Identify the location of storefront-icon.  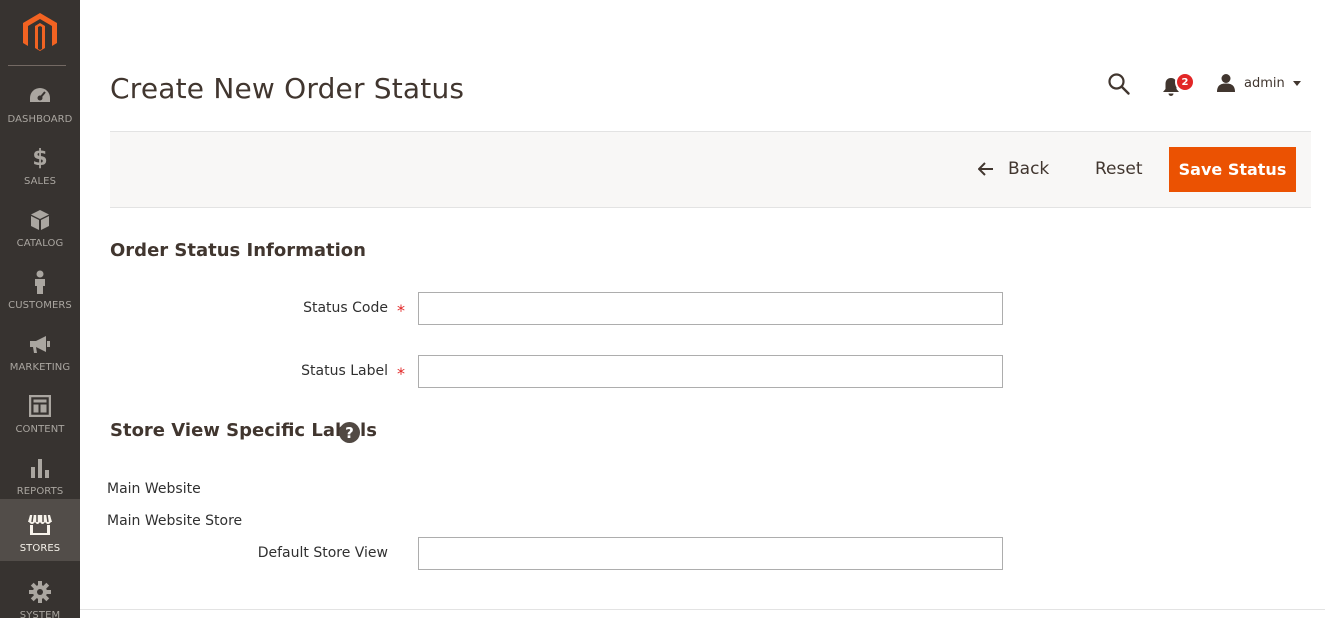
(40, 525).